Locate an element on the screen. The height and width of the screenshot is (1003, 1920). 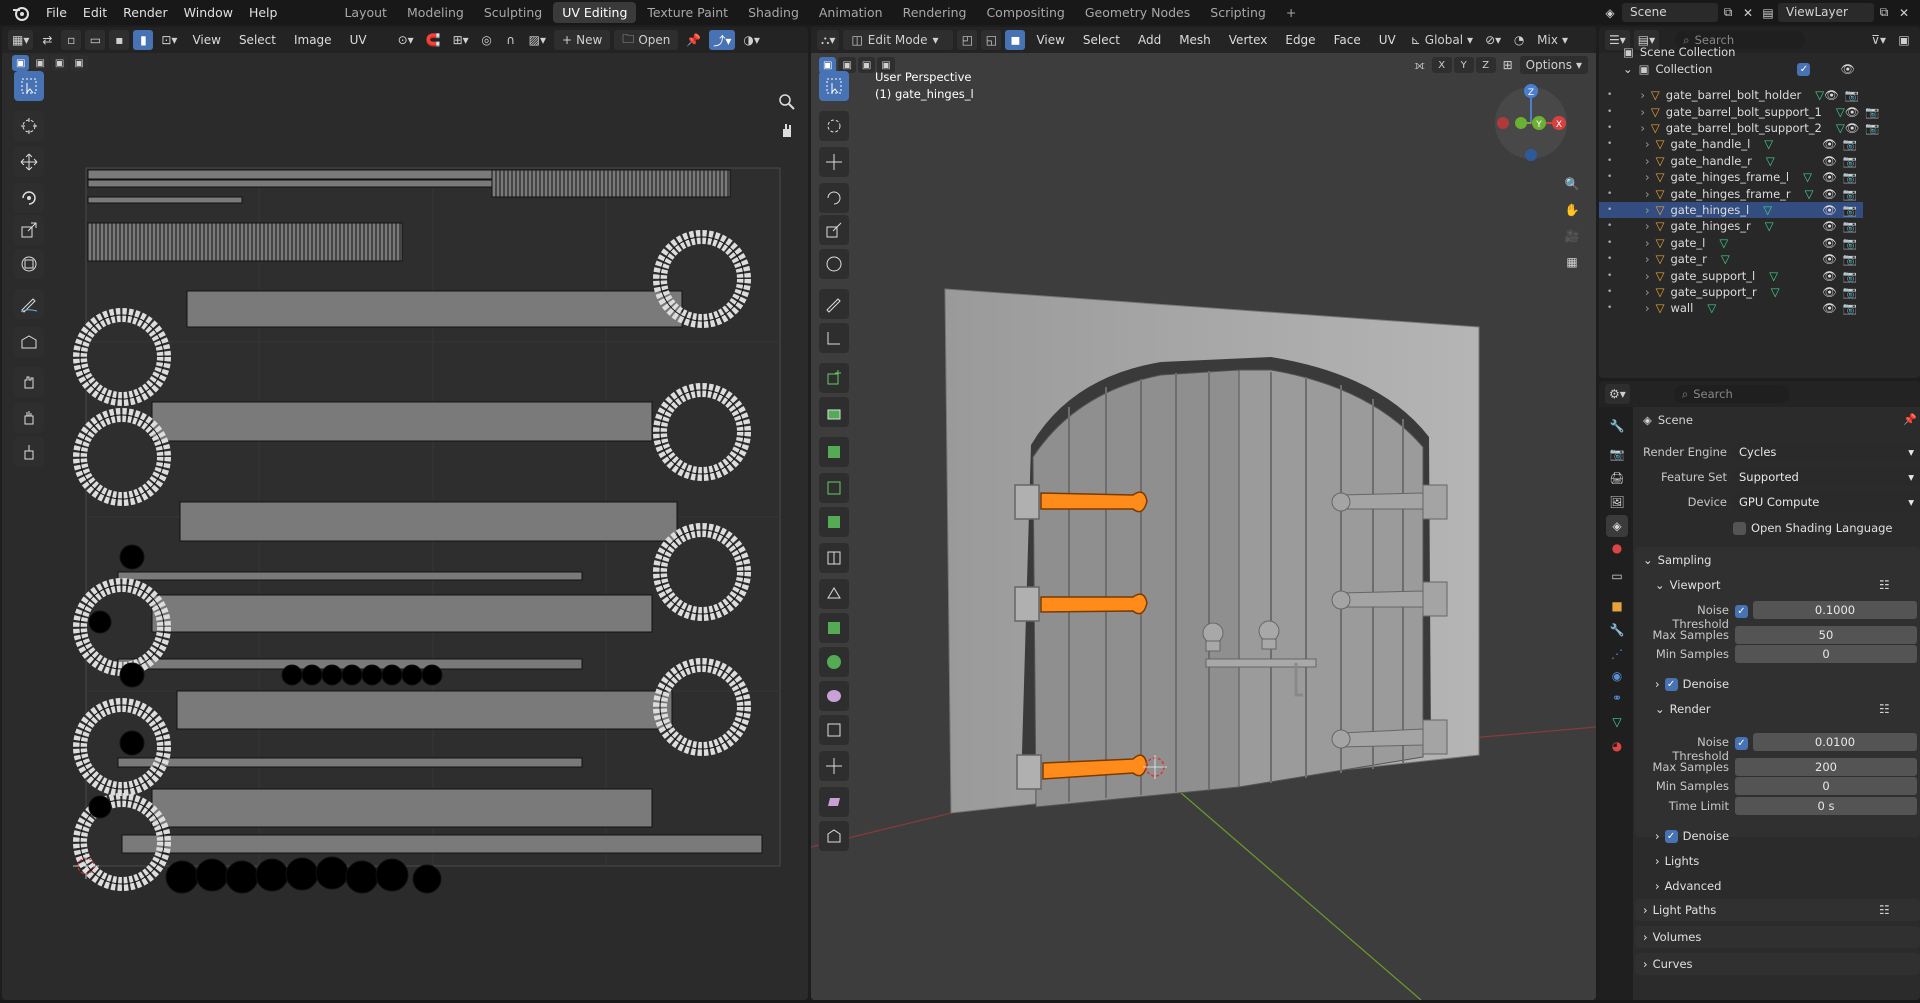
tab-modeling: Modeling is located at coordinates (435, 12).